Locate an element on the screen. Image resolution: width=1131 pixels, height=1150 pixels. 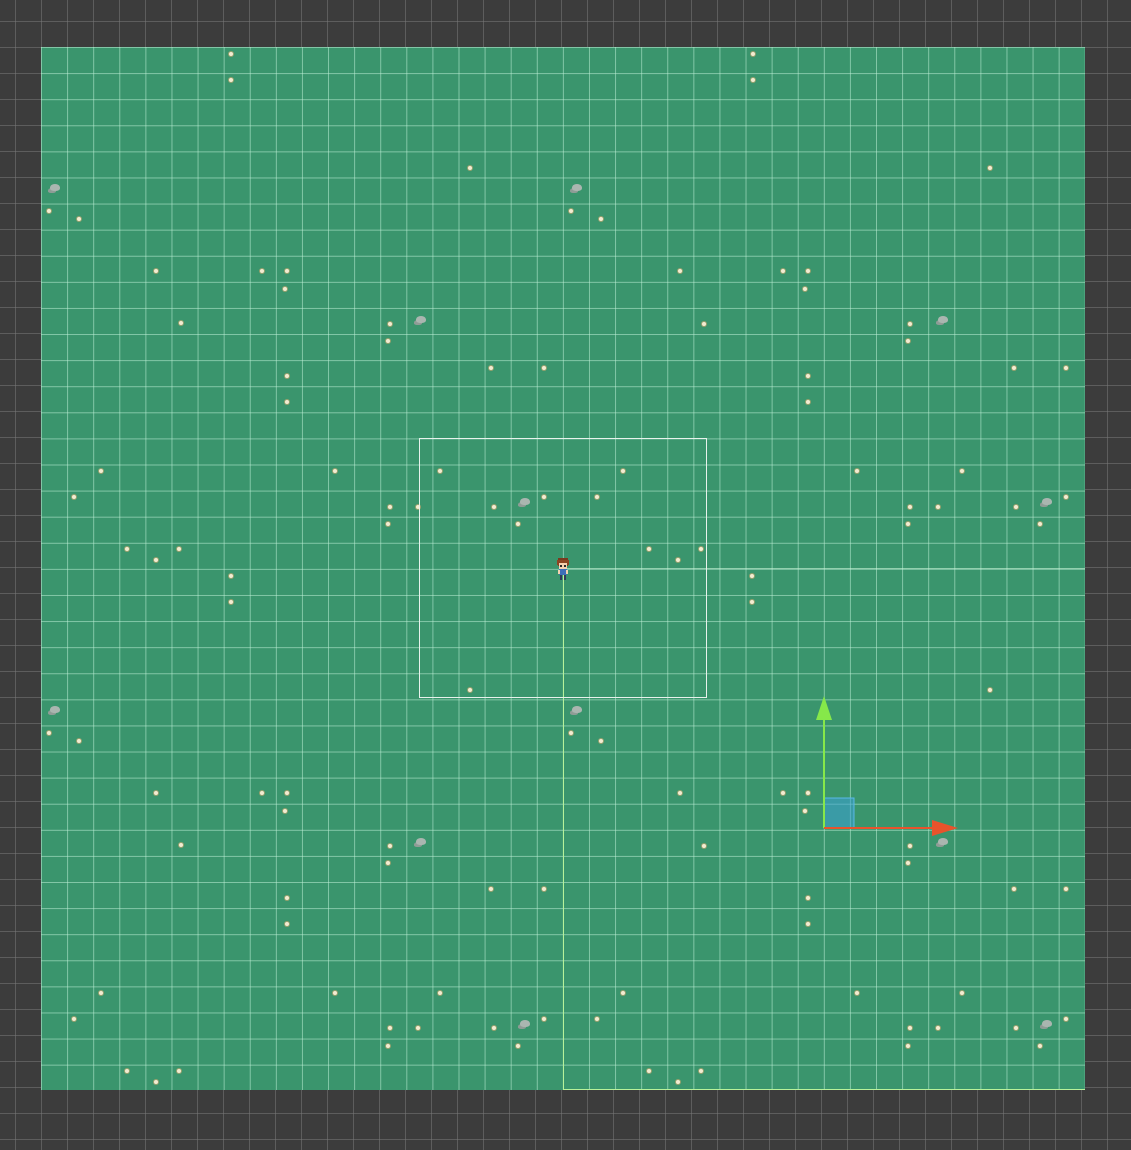
move-gizmo-icon is located at coordinates (890, 765).